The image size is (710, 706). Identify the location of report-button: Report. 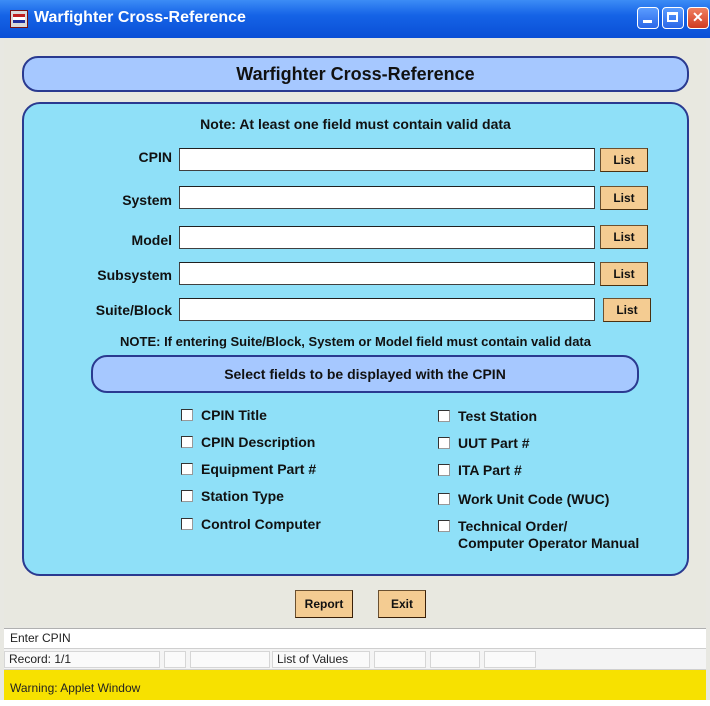
(324, 604).